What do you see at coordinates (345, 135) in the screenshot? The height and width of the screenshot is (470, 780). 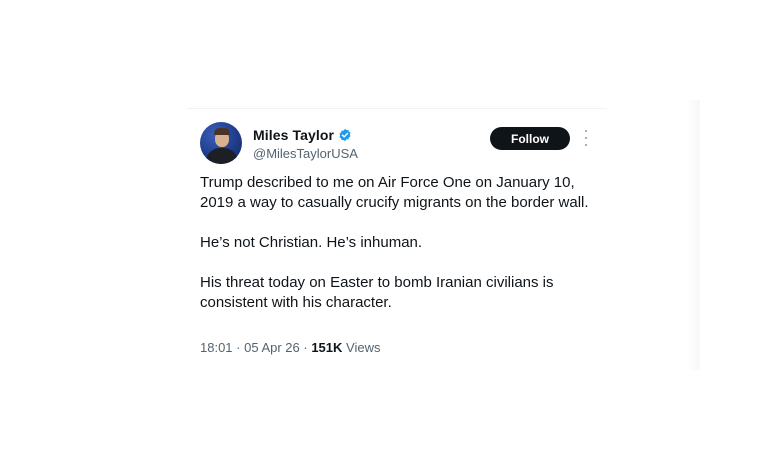 I see `verified-badge-icon` at bounding box center [345, 135].